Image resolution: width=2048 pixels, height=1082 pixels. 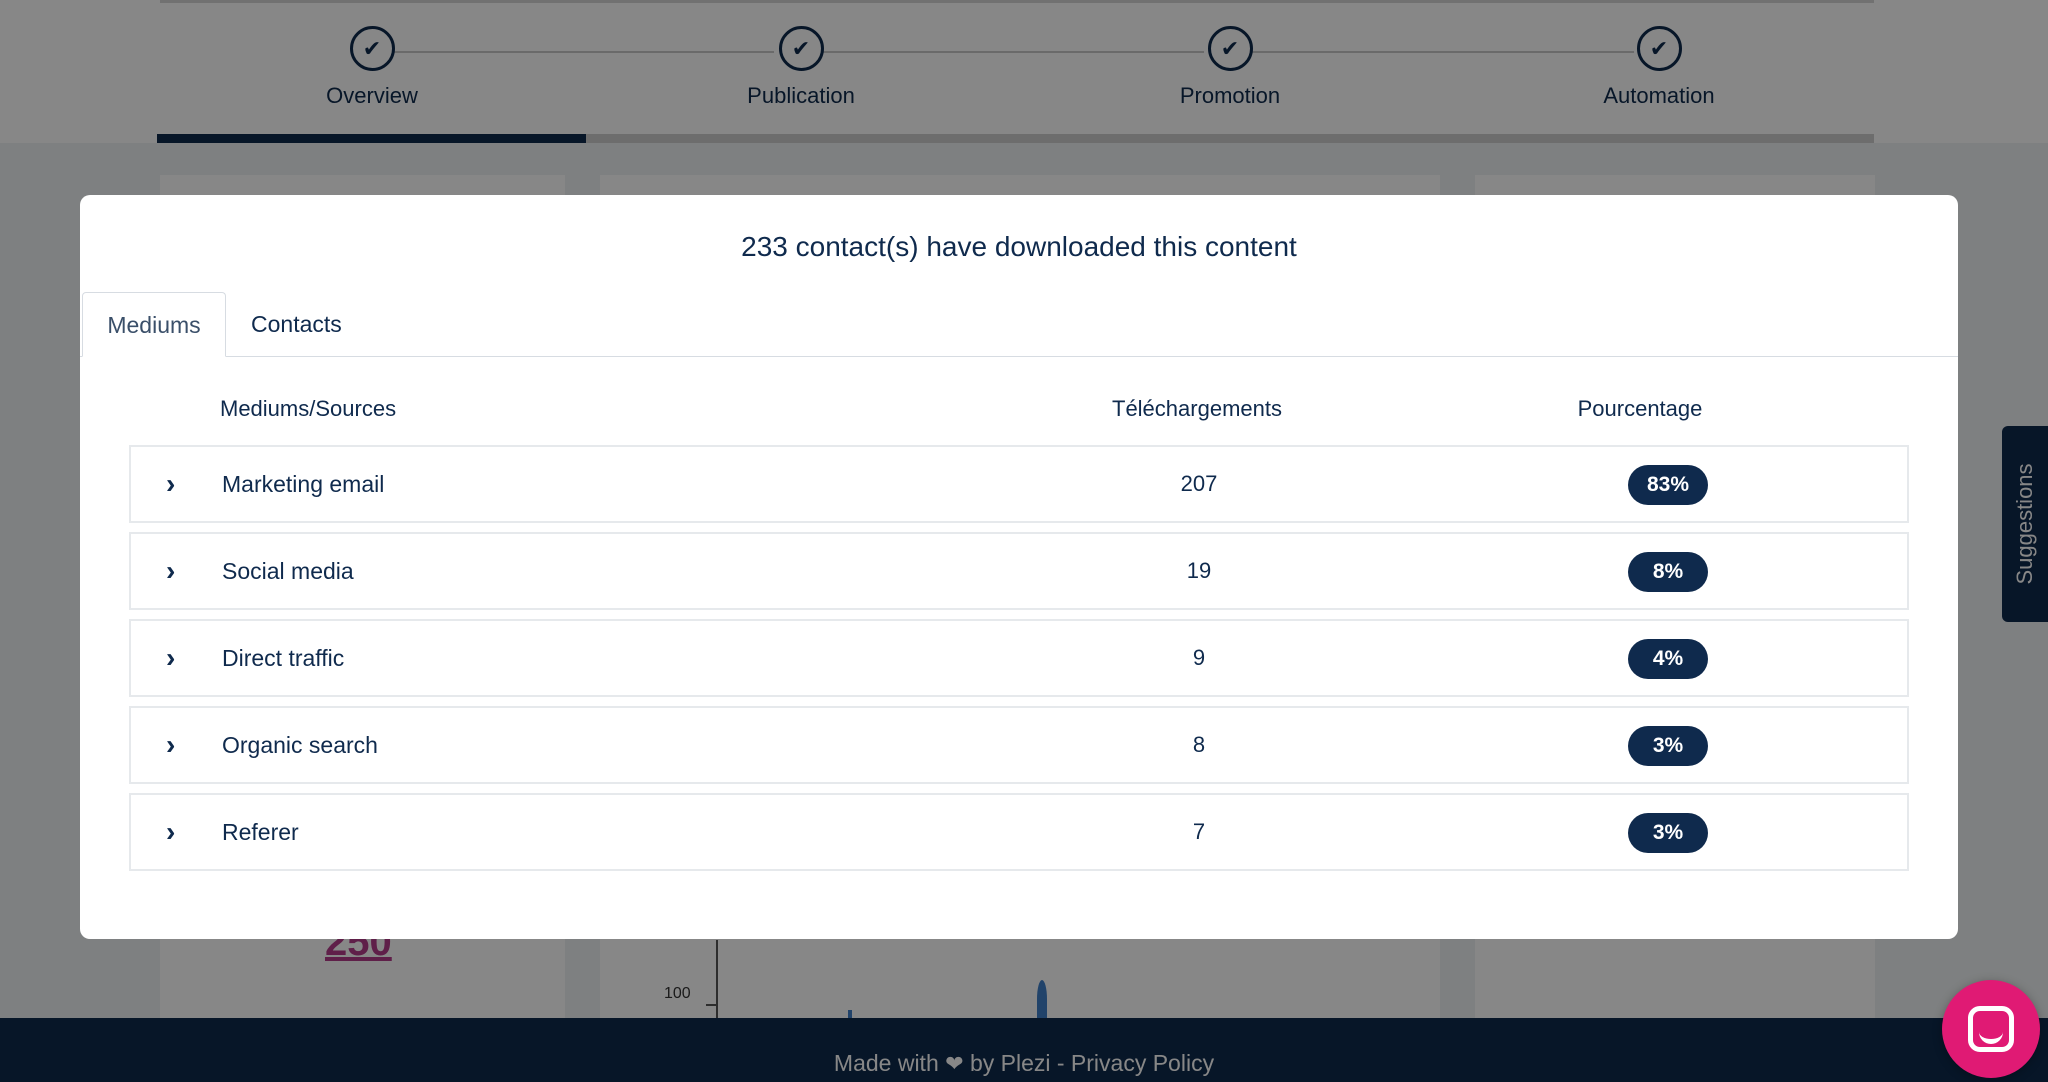 What do you see at coordinates (1668, 572) in the screenshot?
I see `percent-badge: 8%` at bounding box center [1668, 572].